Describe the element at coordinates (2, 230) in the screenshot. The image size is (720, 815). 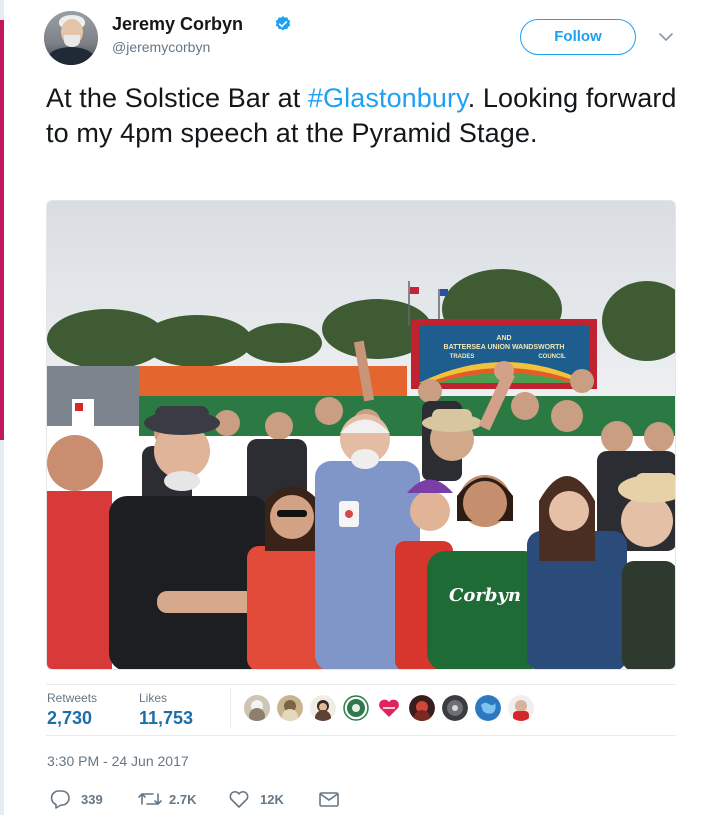
I see `page-left-accent` at that location.